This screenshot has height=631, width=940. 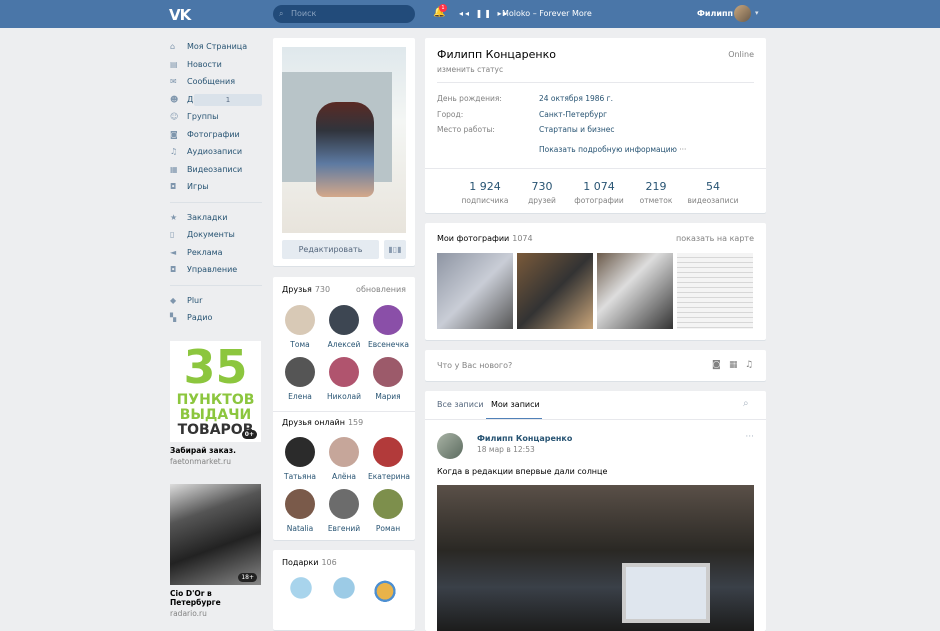 What do you see at coordinates (216, 82) in the screenshot?
I see `sidebar-item: ✉ Сообщения` at bounding box center [216, 82].